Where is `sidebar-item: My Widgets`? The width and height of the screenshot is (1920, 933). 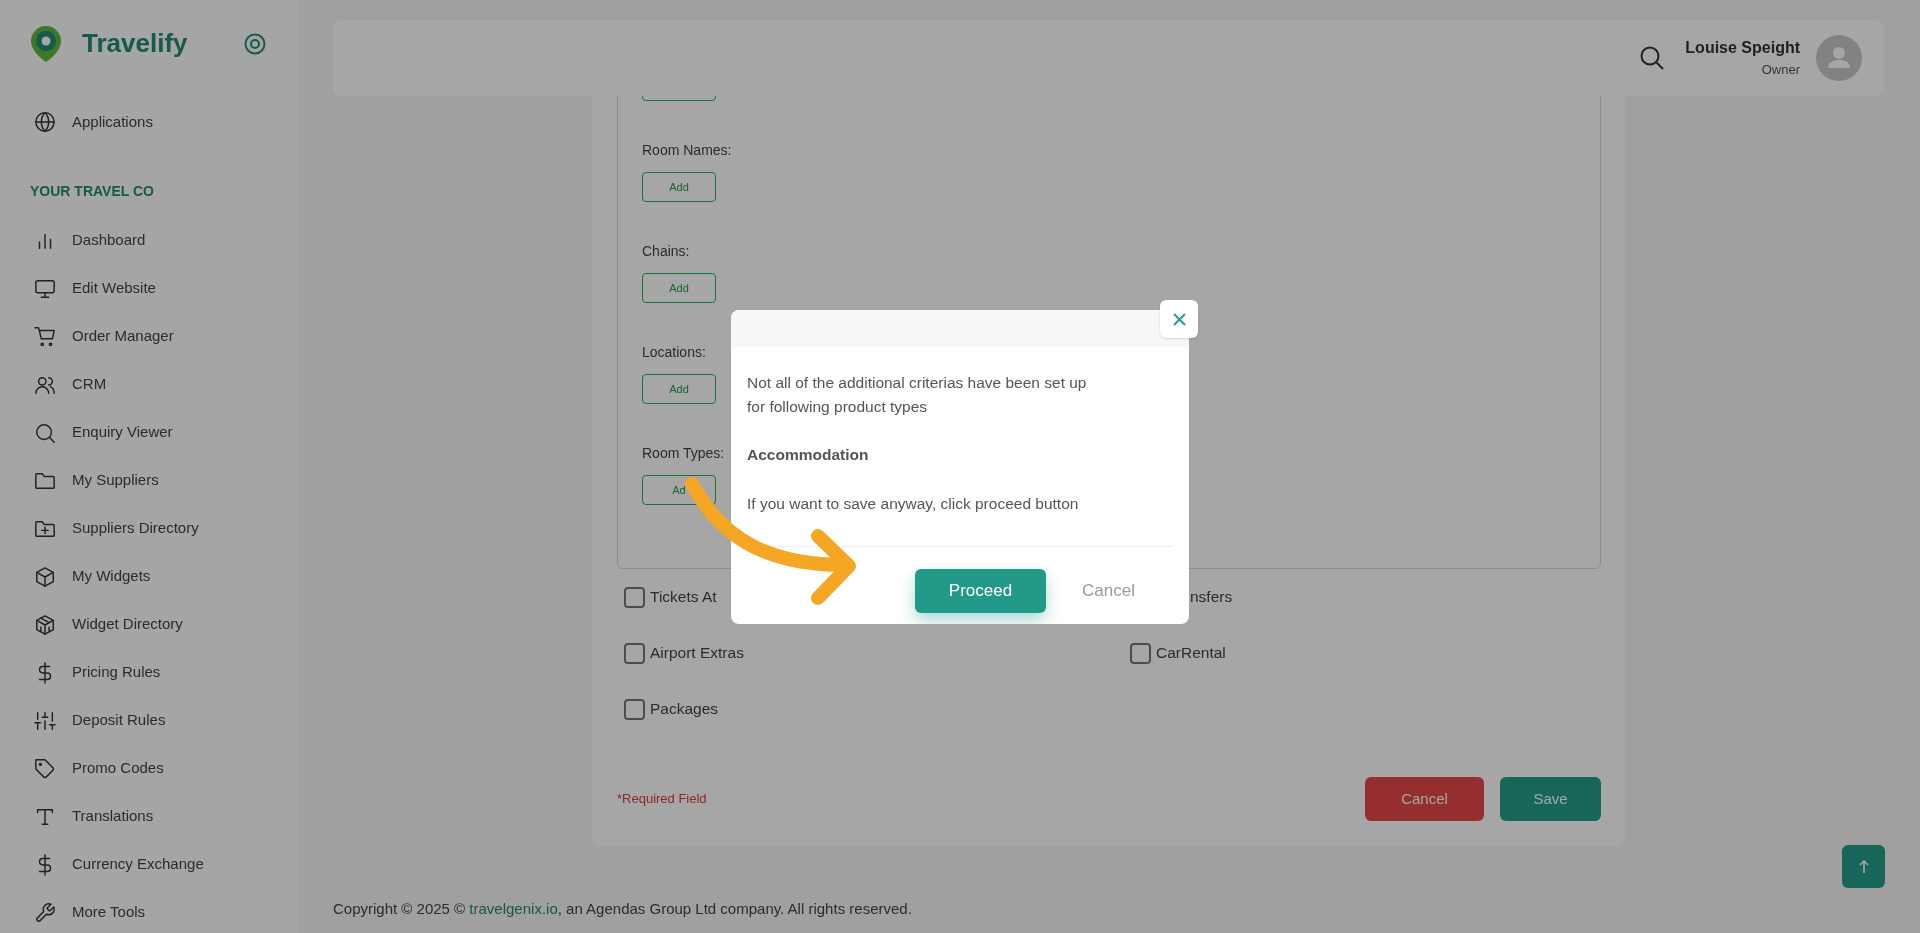
sidebar-item: My Widgets is located at coordinates (149, 576).